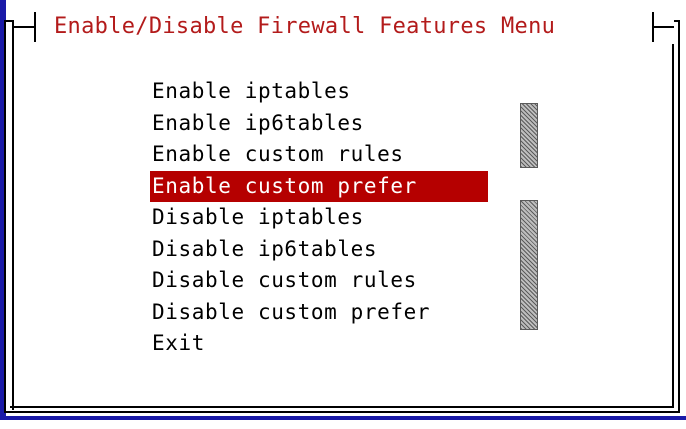  What do you see at coordinates (529, 265) in the screenshot?
I see `scroll-indicator-disable-group` at bounding box center [529, 265].